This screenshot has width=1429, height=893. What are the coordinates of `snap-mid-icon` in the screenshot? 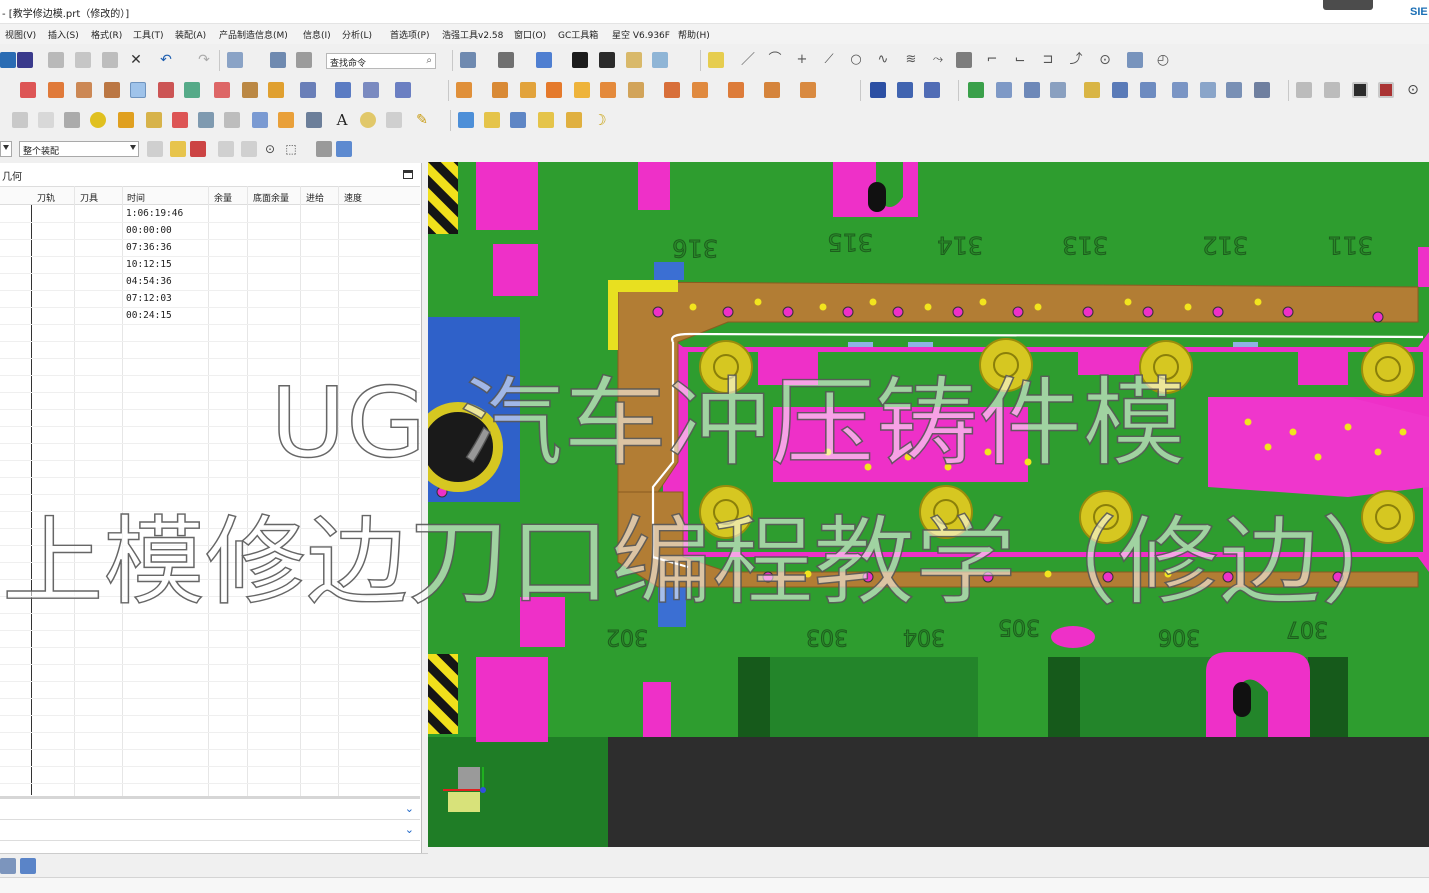 It's located at (226, 149).